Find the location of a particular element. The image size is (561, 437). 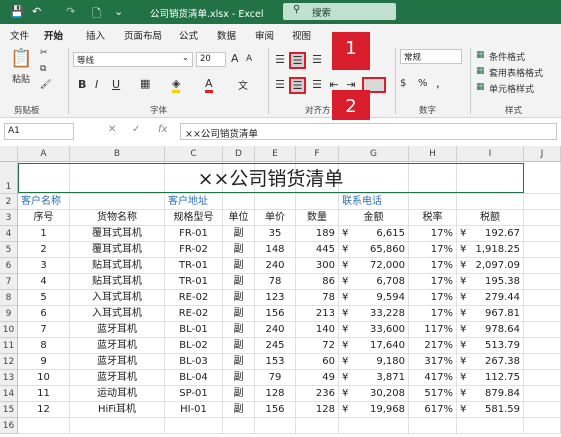

table-cell-qty: 140 is located at coordinates (317, 330).